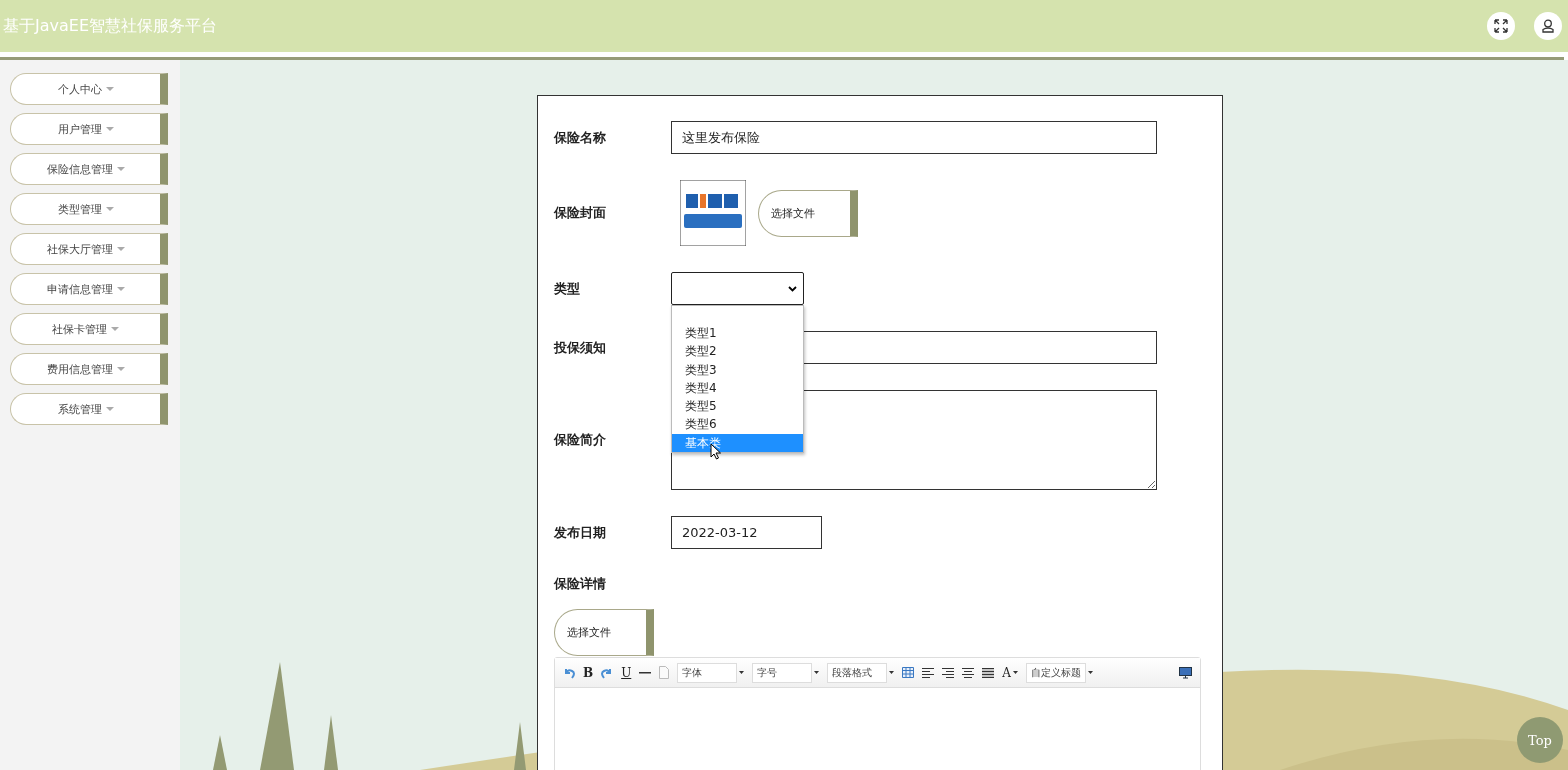 The width and height of the screenshot is (1568, 770). Describe the element at coordinates (1501, 26) in the screenshot. I see `fullscreen-icon` at that location.